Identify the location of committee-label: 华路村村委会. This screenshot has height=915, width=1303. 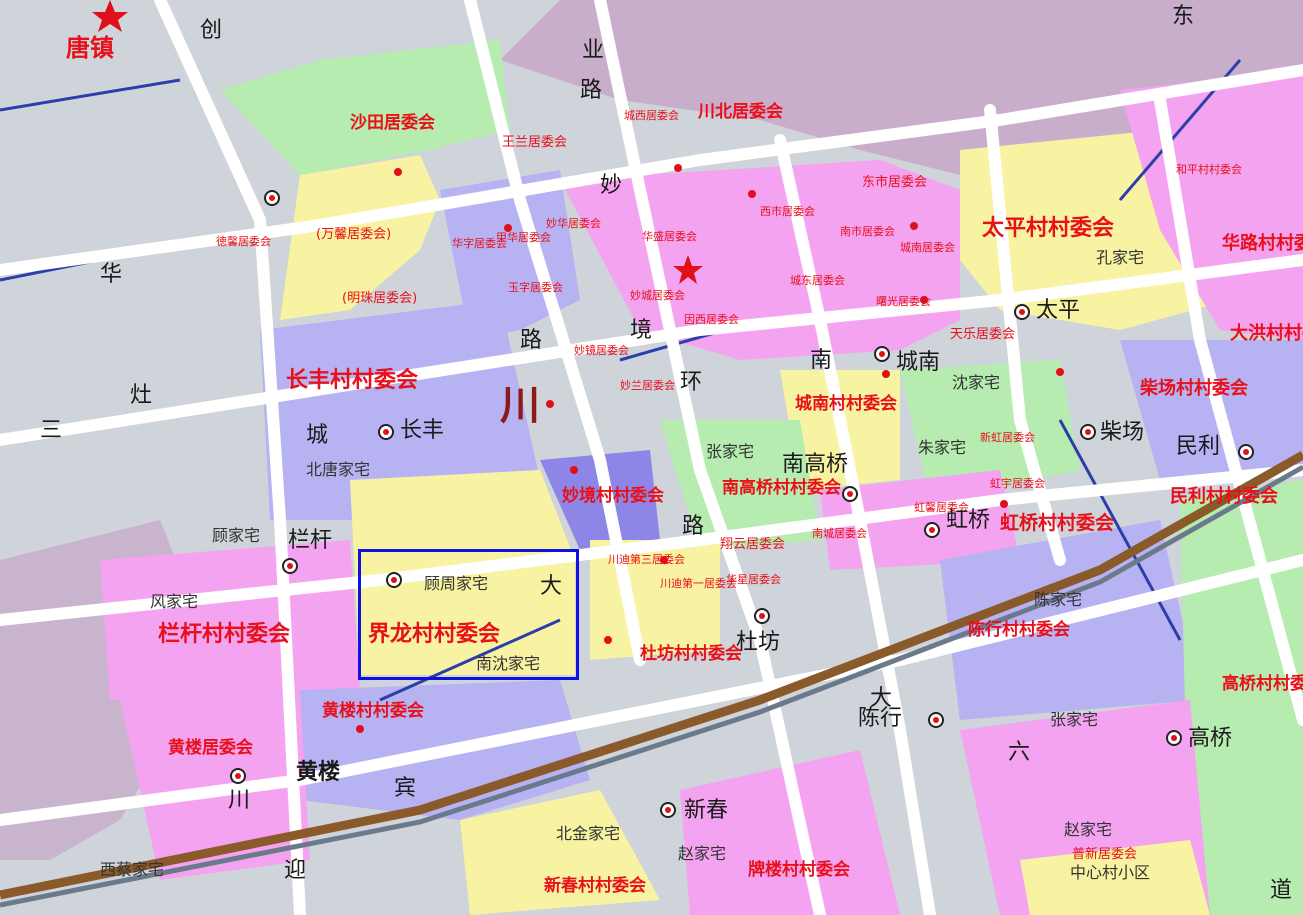
(1262, 244).